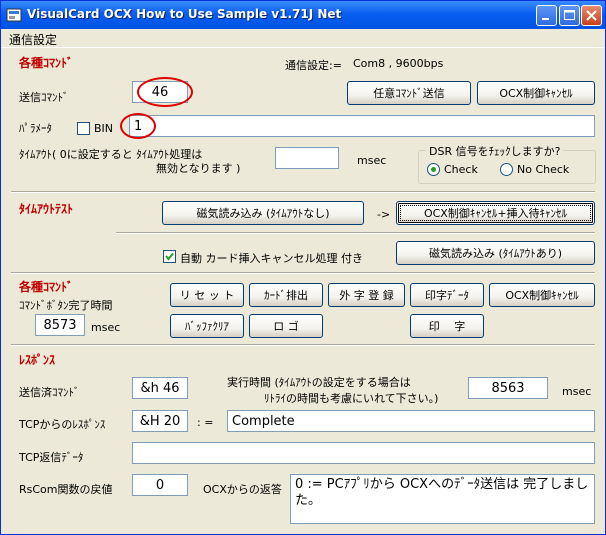 The image size is (606, 535). What do you see at coordinates (372, 160) in the screenshot?
I see `timeout-msec-label: msec` at bounding box center [372, 160].